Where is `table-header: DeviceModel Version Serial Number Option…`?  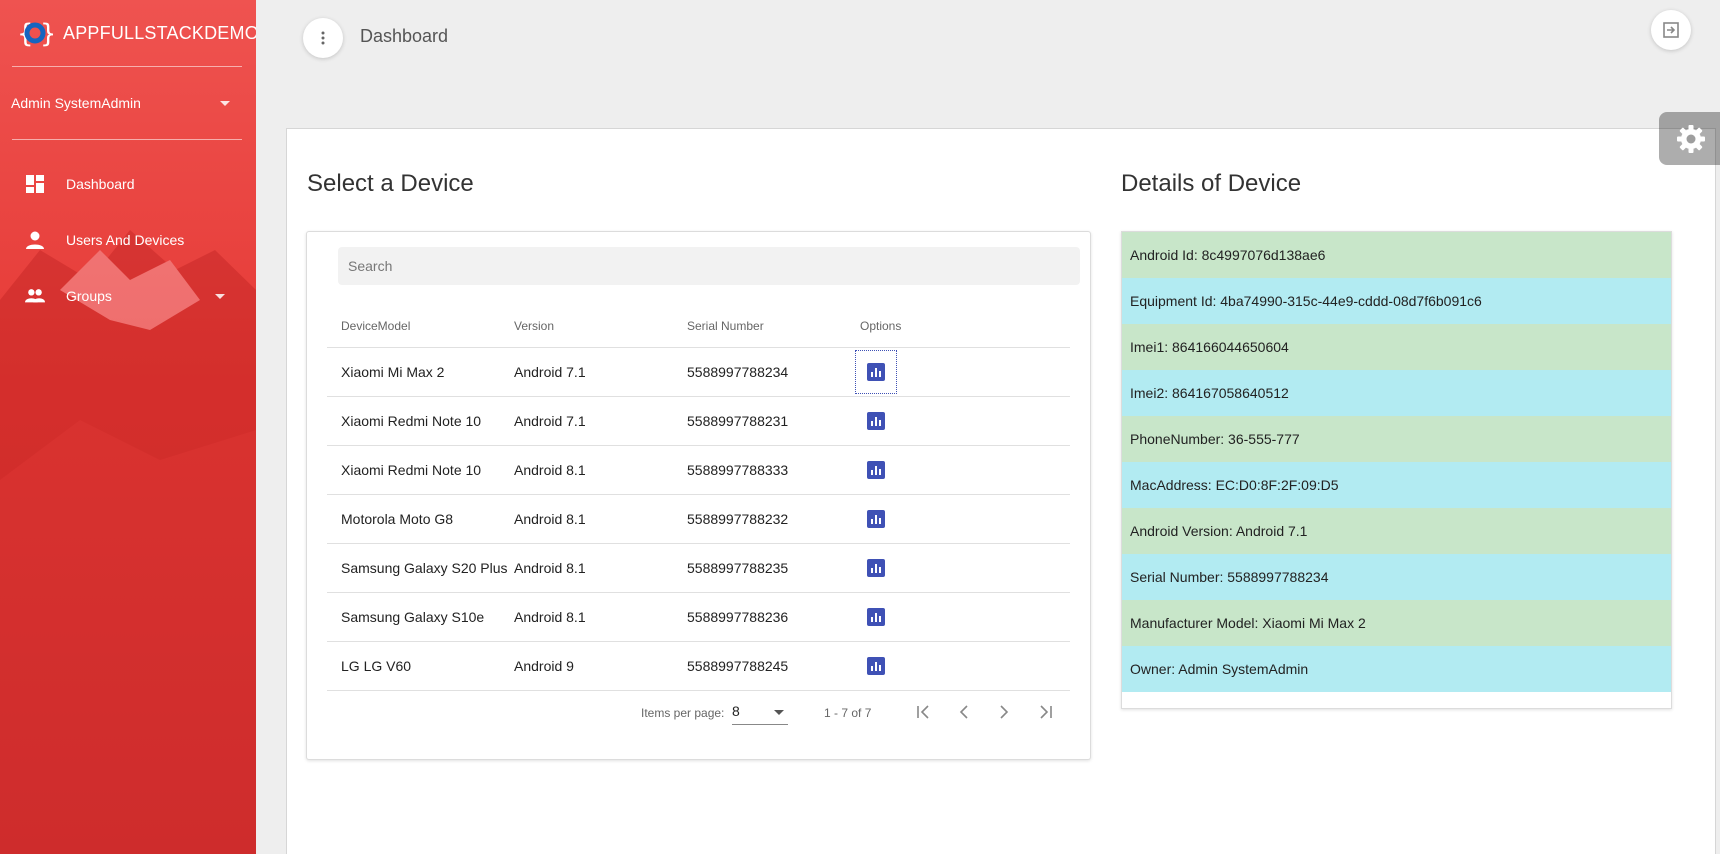 table-header: DeviceModel Version Serial Number Option… is located at coordinates (698, 326).